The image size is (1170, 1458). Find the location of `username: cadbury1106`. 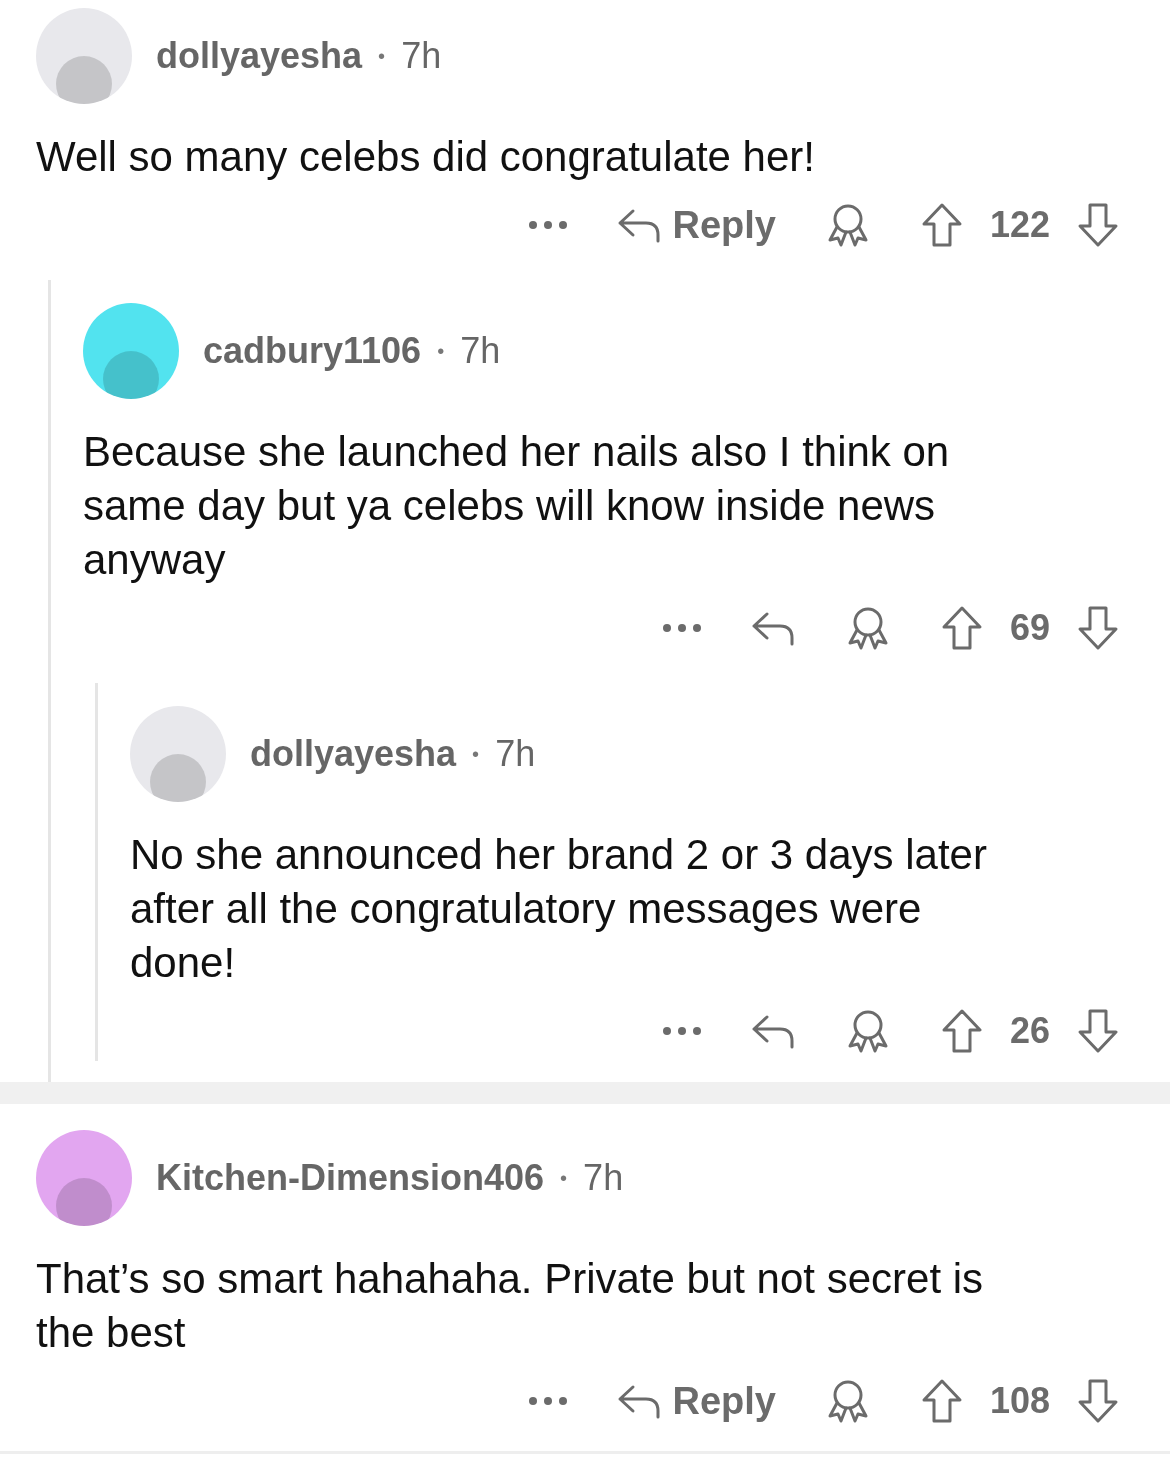

username: cadbury1106 is located at coordinates (312, 351).